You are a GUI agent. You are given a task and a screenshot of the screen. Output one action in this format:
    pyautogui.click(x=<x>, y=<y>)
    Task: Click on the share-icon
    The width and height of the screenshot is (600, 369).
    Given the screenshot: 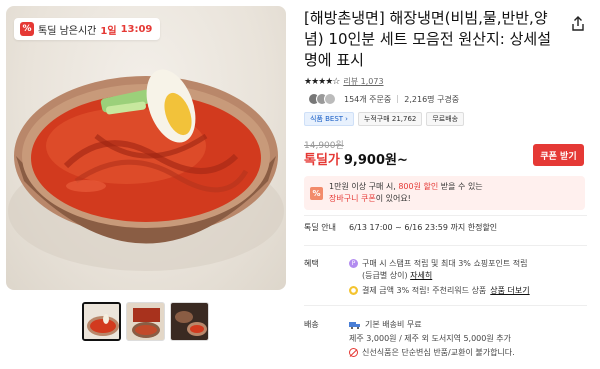 What is the action you would take?
    pyautogui.click(x=578, y=23)
    